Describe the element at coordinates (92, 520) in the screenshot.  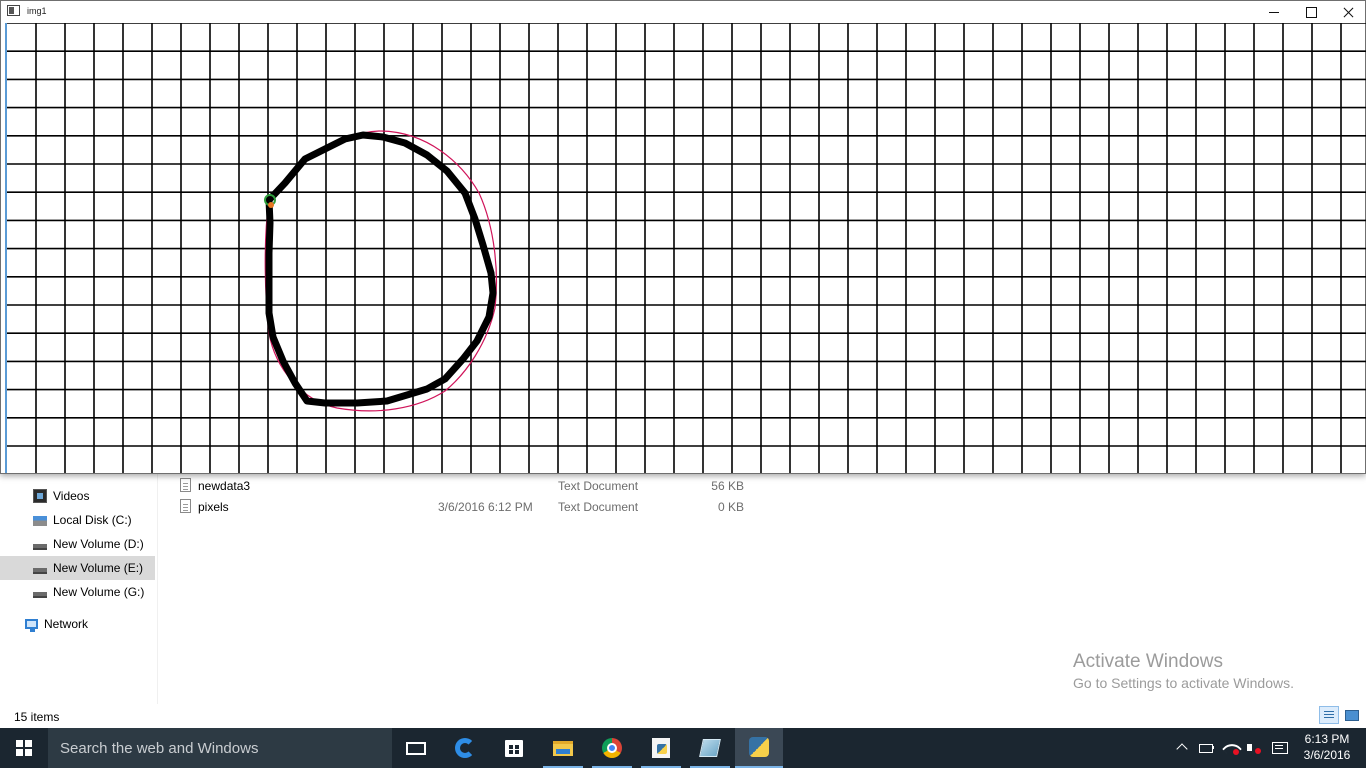
I see `nav-label: Local Disk (C:)` at that location.